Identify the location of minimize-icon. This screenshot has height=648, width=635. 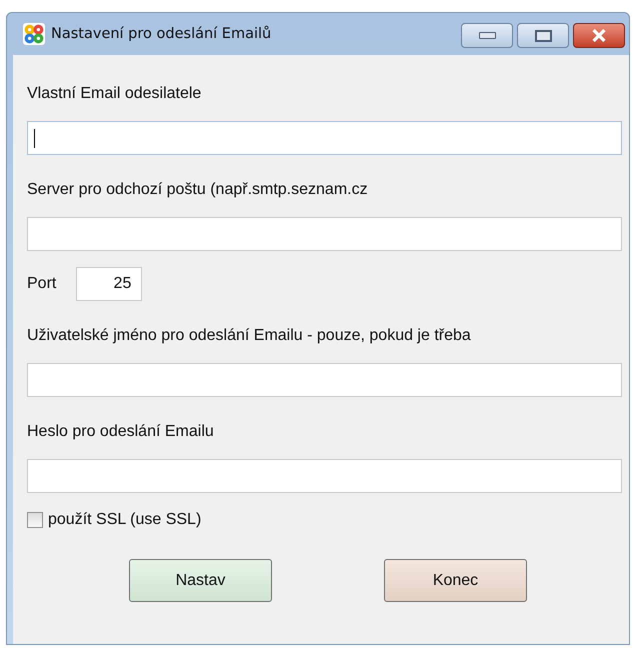
(487, 35).